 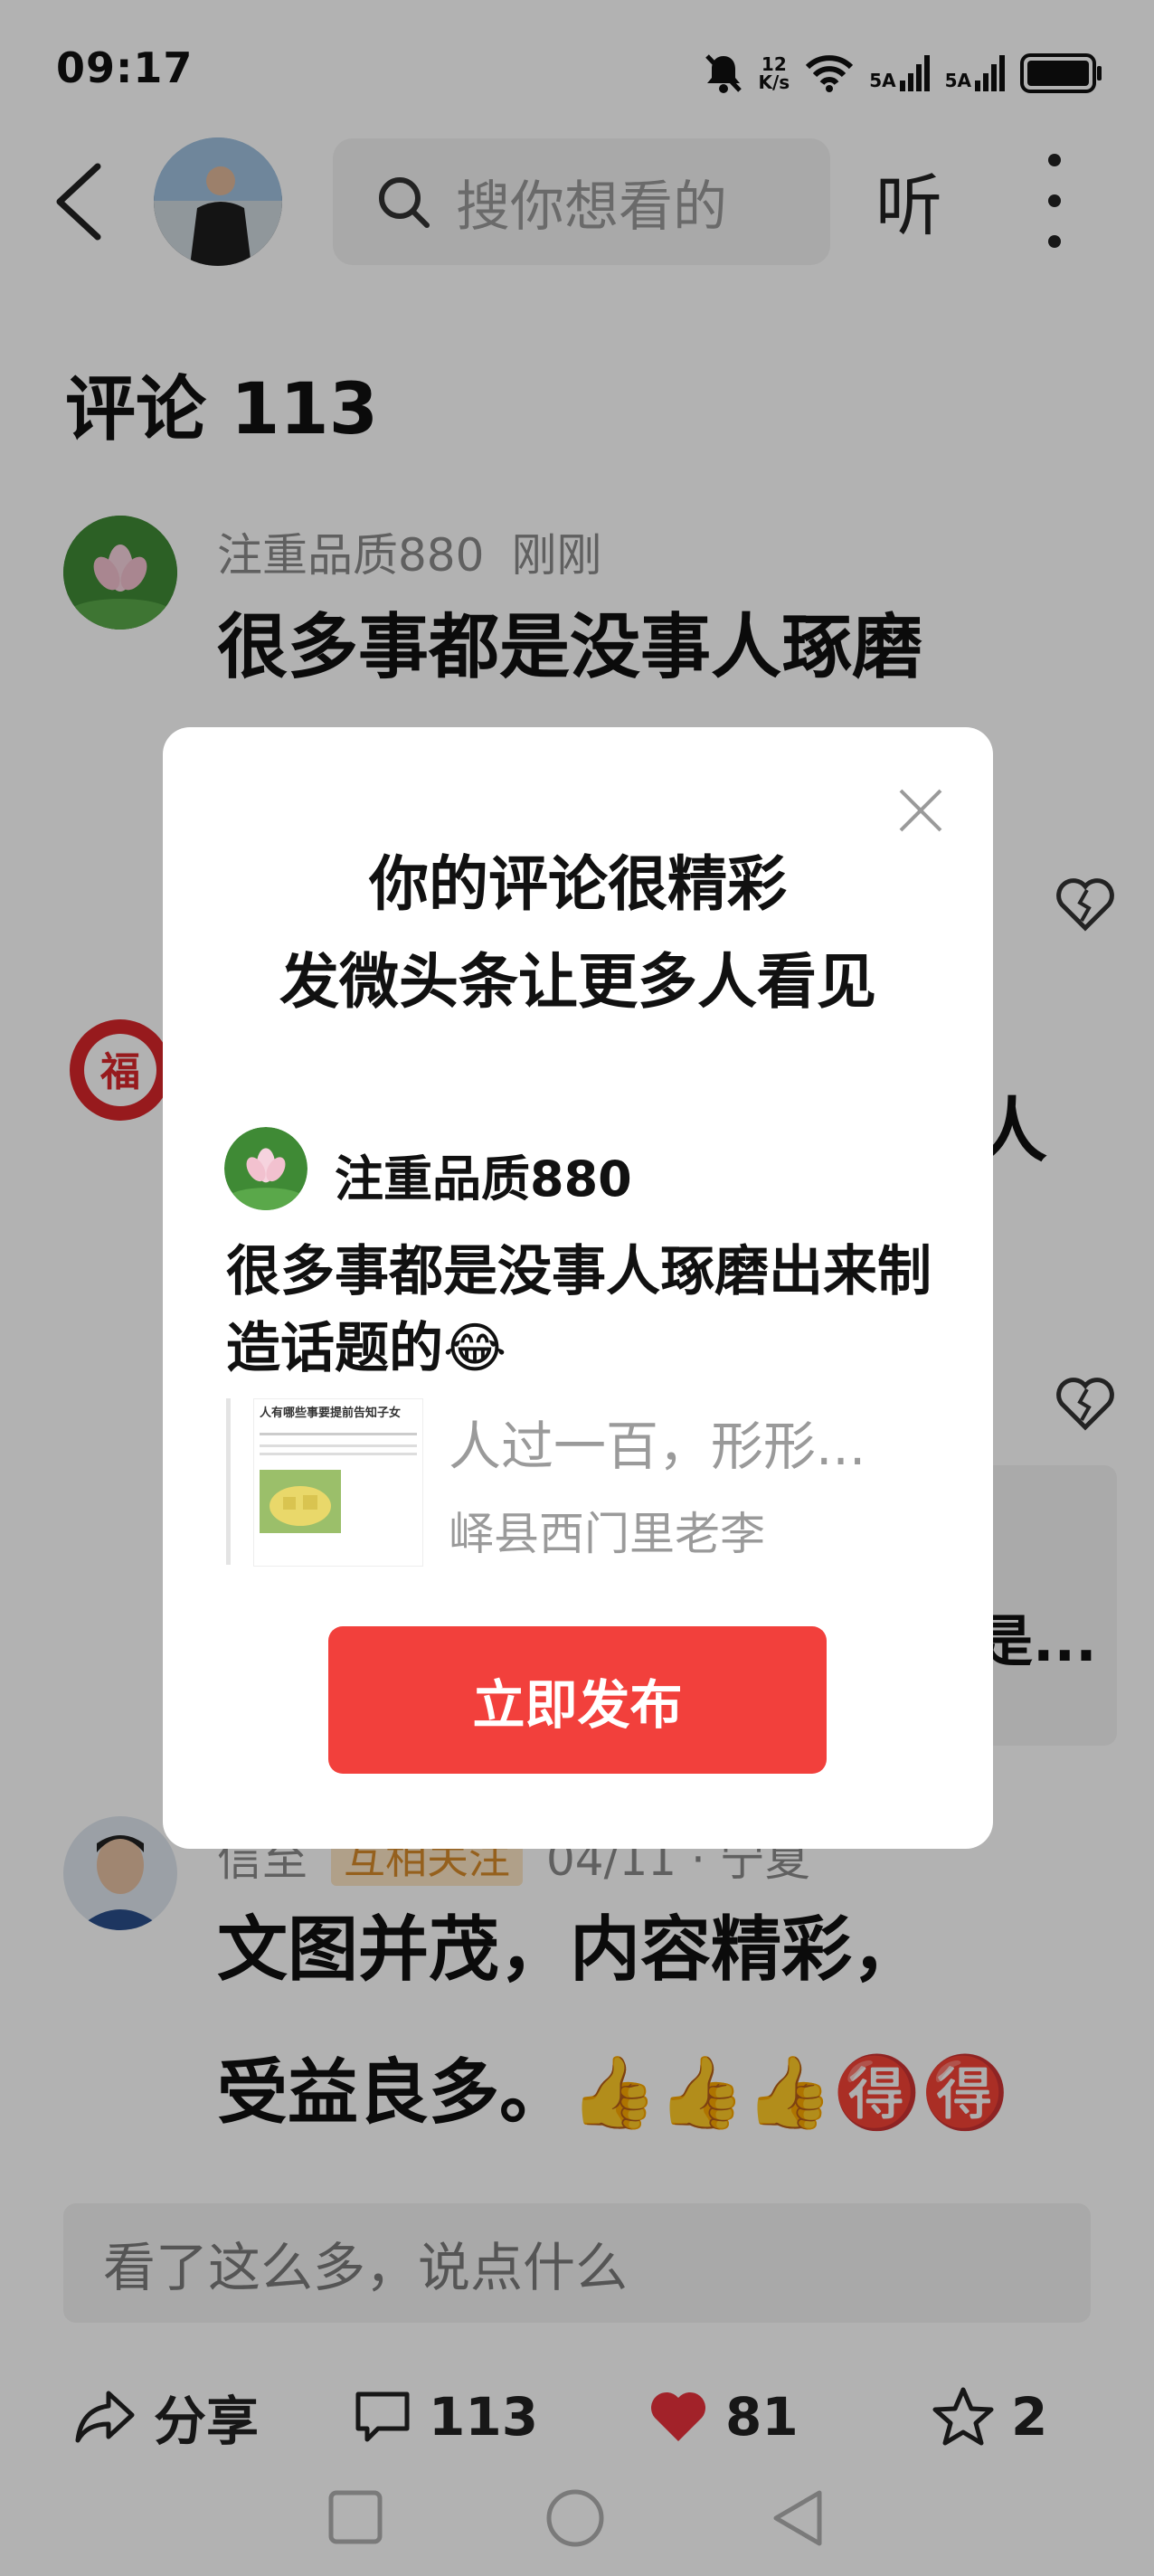 What do you see at coordinates (798, 2518) in the screenshot?
I see `back-triangle-icon` at bounding box center [798, 2518].